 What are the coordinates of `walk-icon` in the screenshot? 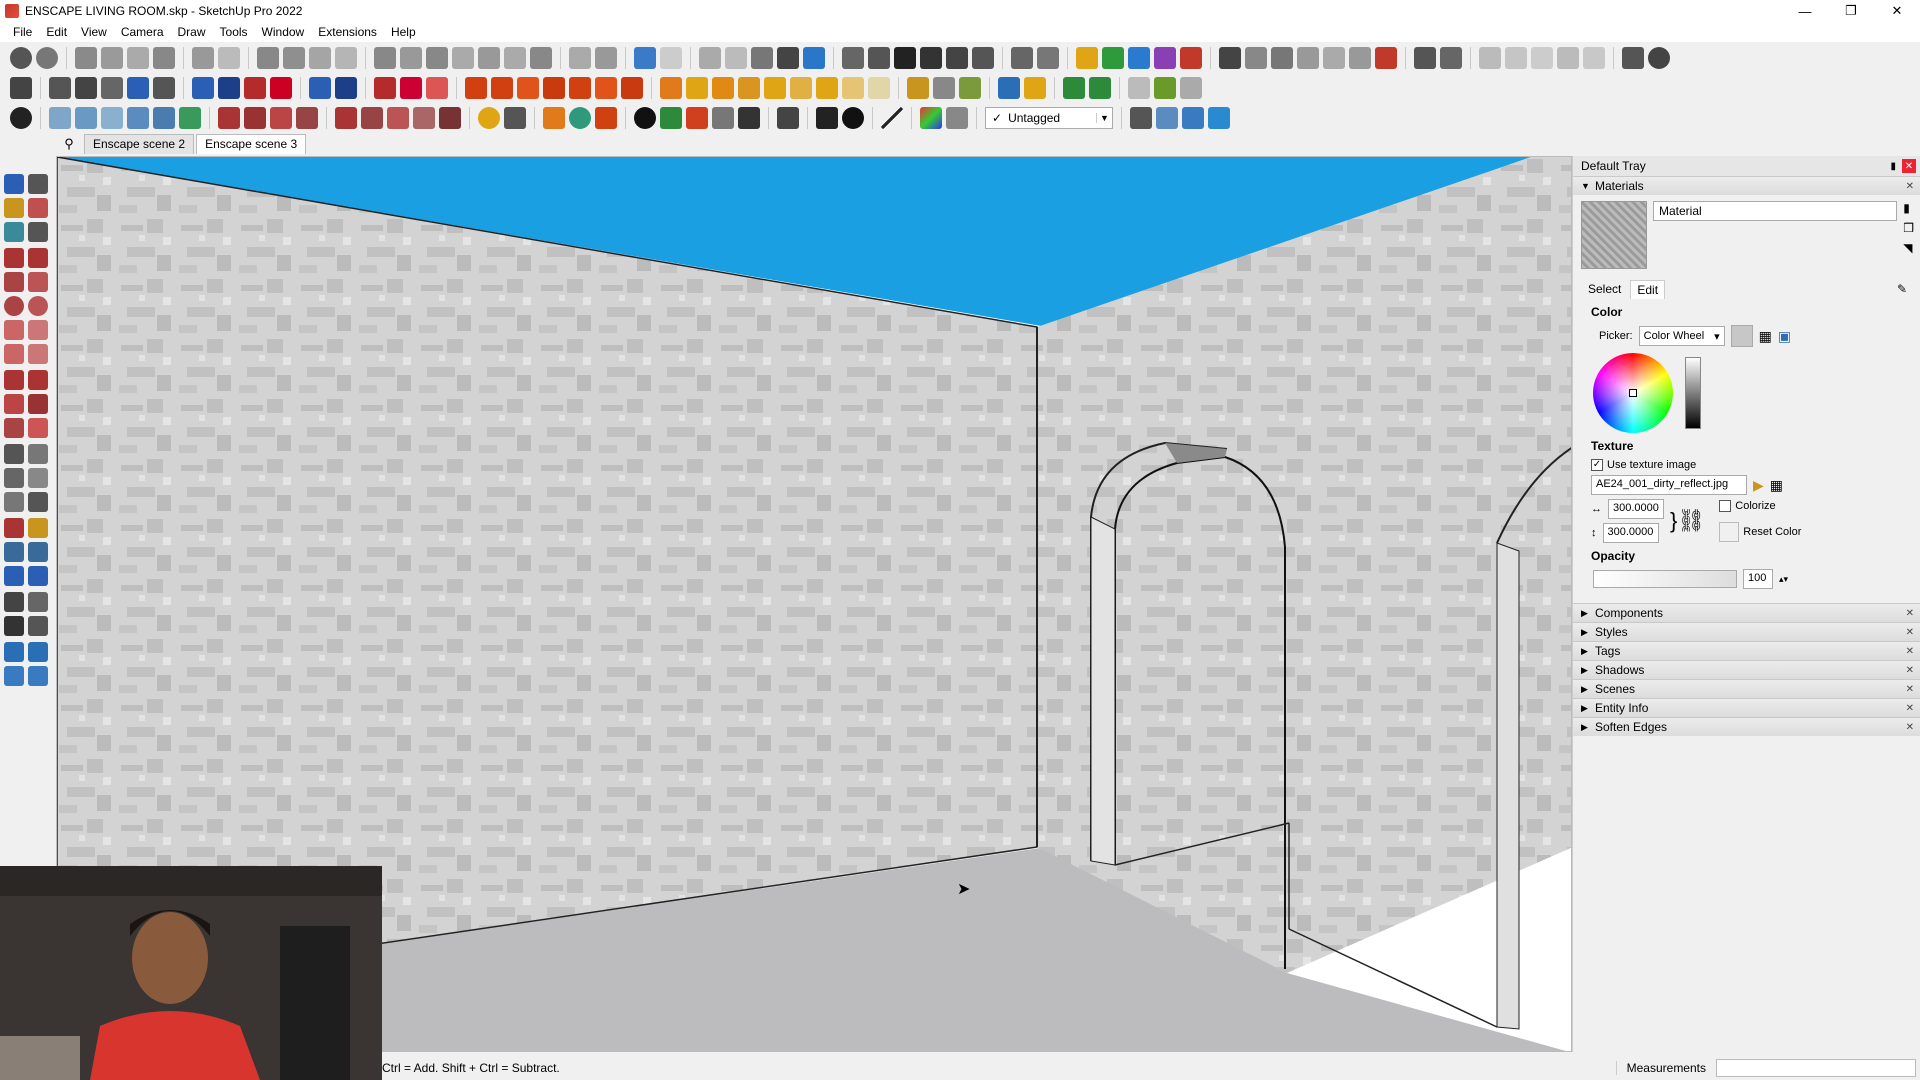 It's located at (14, 626).